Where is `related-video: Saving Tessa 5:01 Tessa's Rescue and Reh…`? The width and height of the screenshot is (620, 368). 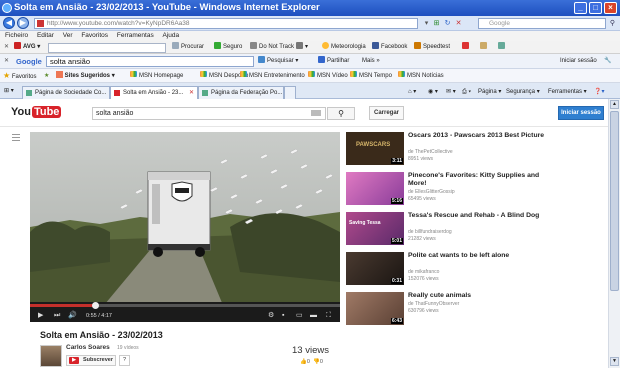
related-video: Saving Tessa 5:01 Tessa's Rescue and Reh… is located at coordinates (471, 229).